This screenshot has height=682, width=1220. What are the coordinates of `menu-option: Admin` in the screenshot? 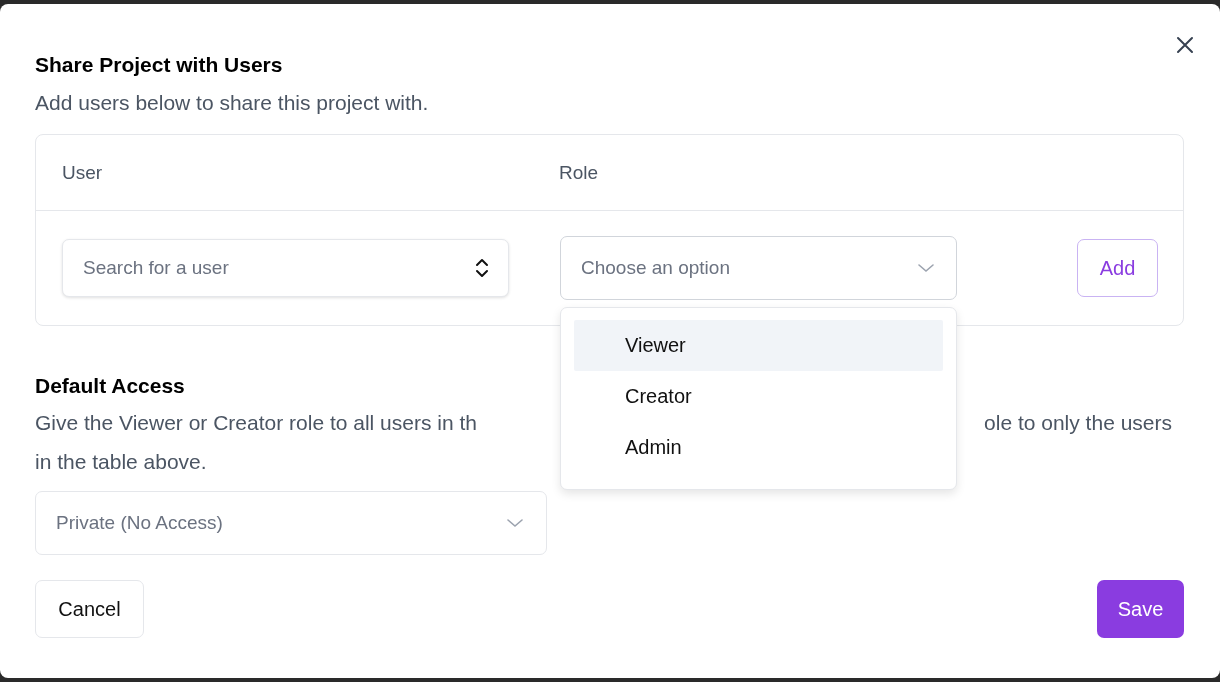 It's located at (758, 447).